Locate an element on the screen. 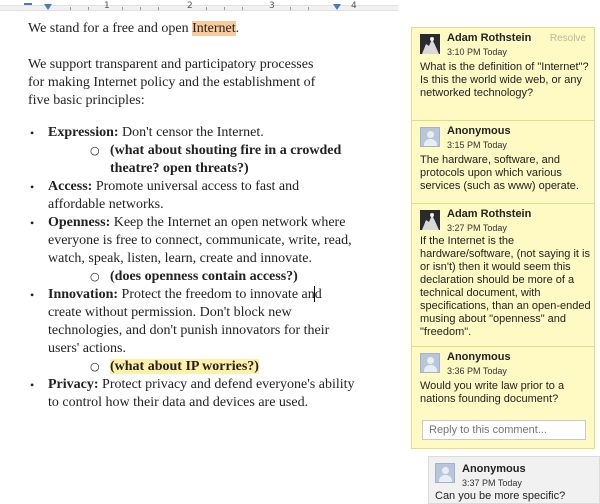 The width and height of the screenshot is (600, 504). ruler: 1 2 3 4 is located at coordinates (300, 7).